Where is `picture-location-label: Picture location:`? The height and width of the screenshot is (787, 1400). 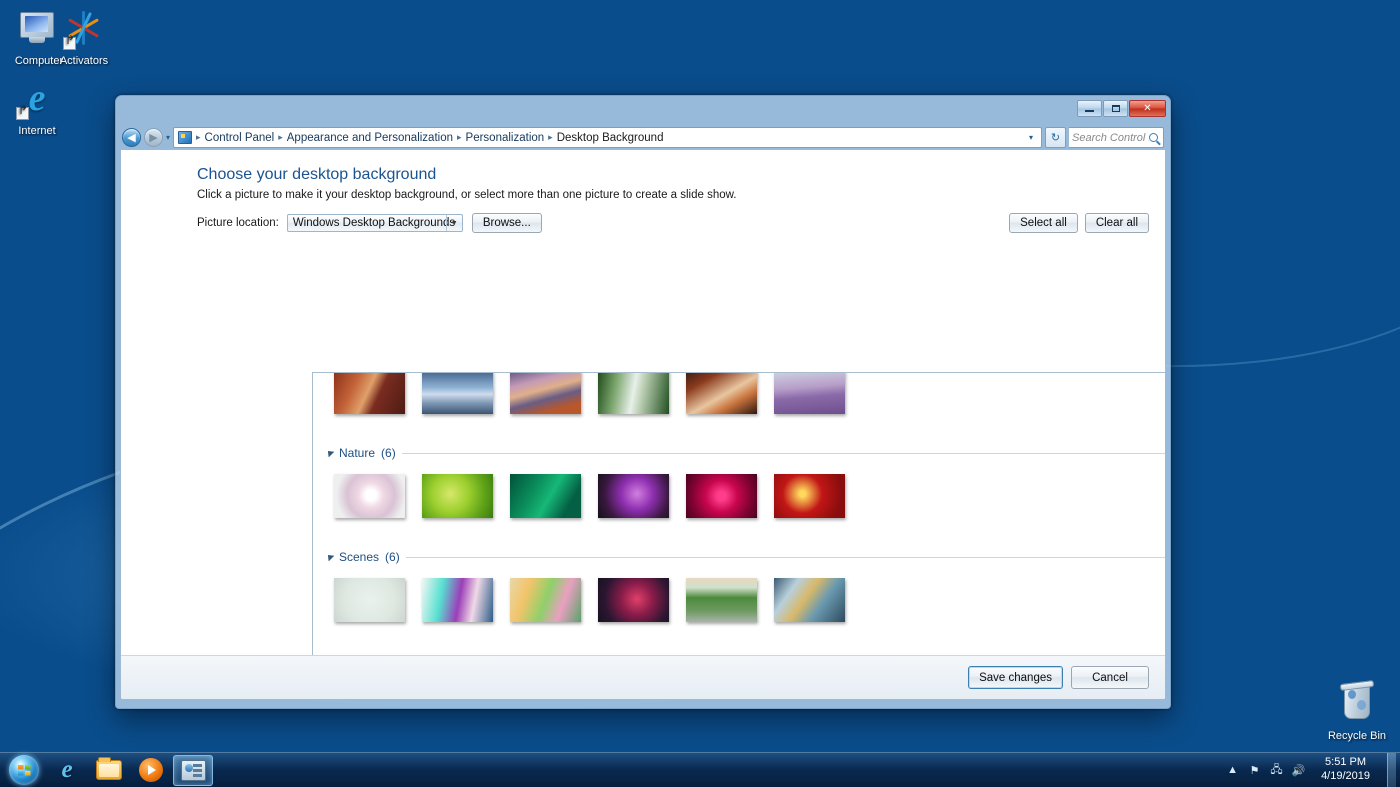
picture-location-label: Picture location: is located at coordinates (238, 223).